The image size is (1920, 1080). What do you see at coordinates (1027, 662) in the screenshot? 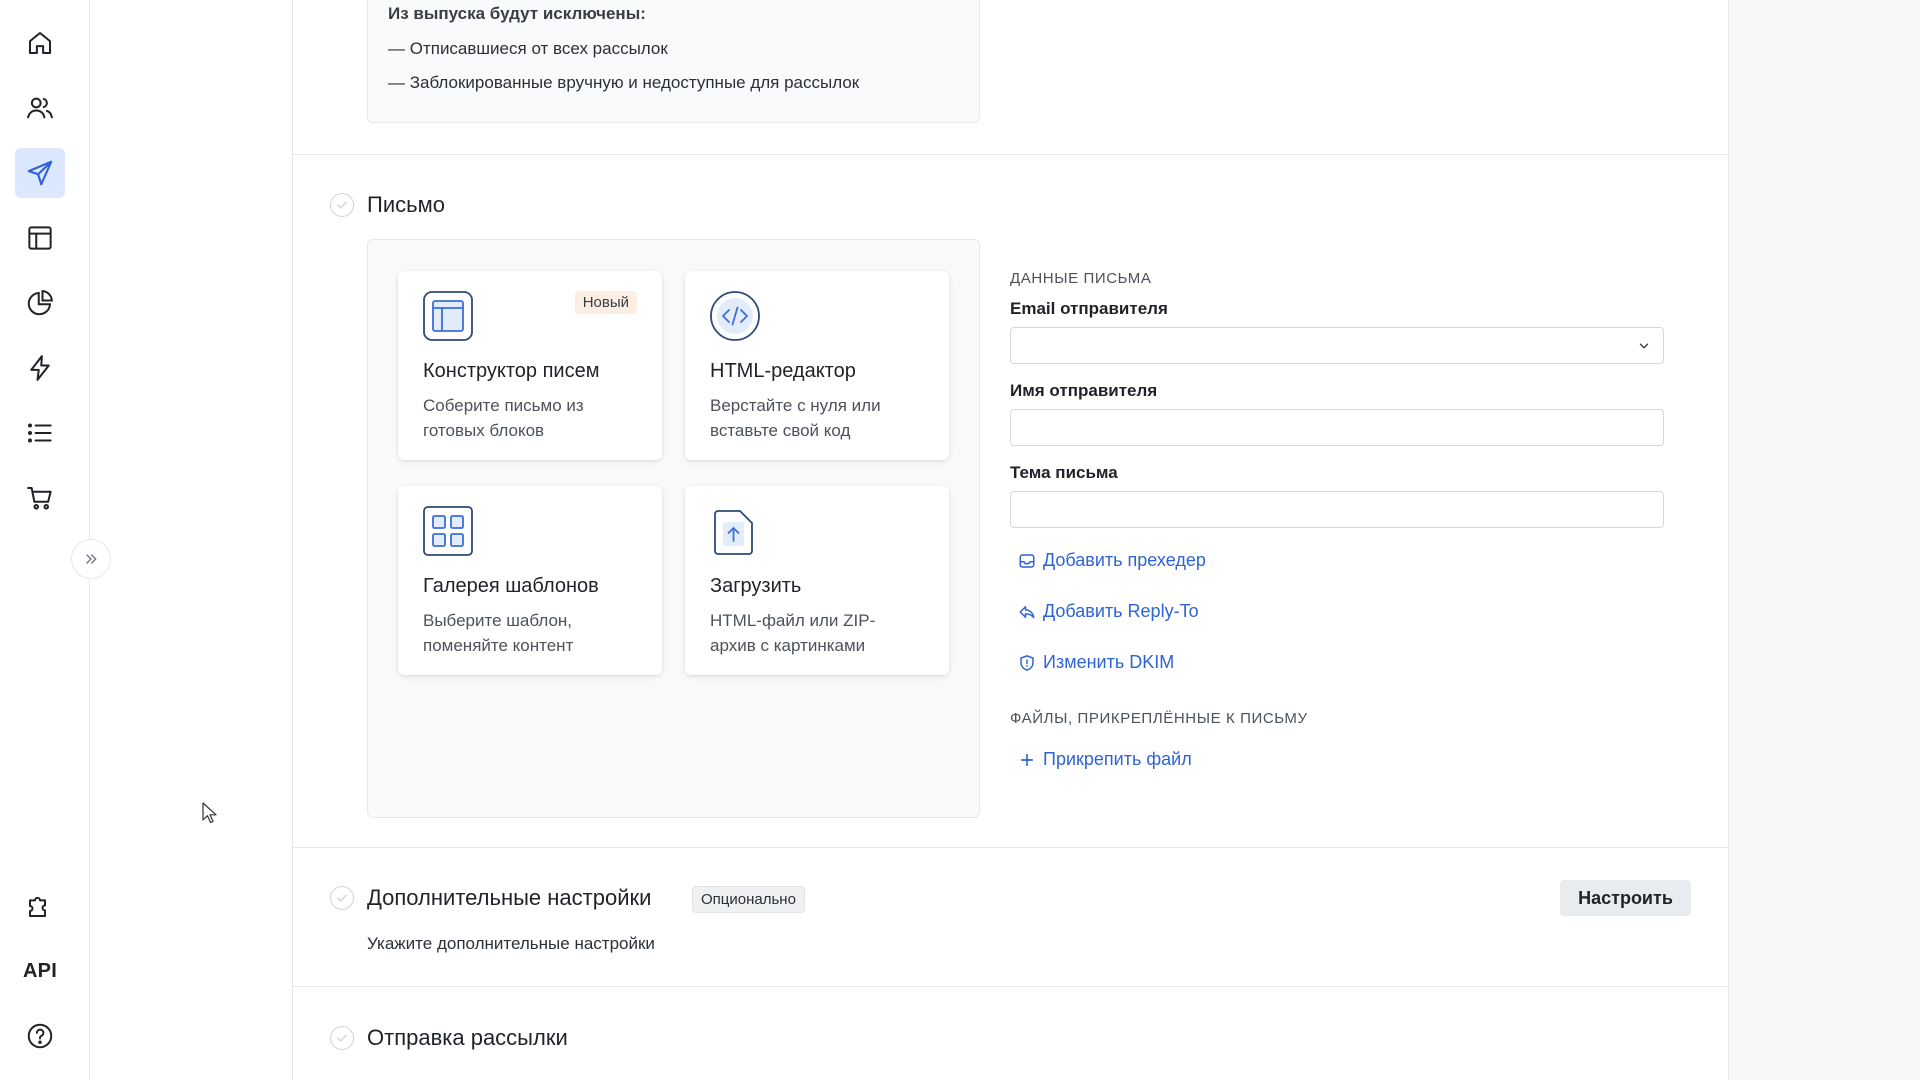
I see `shield-icon` at bounding box center [1027, 662].